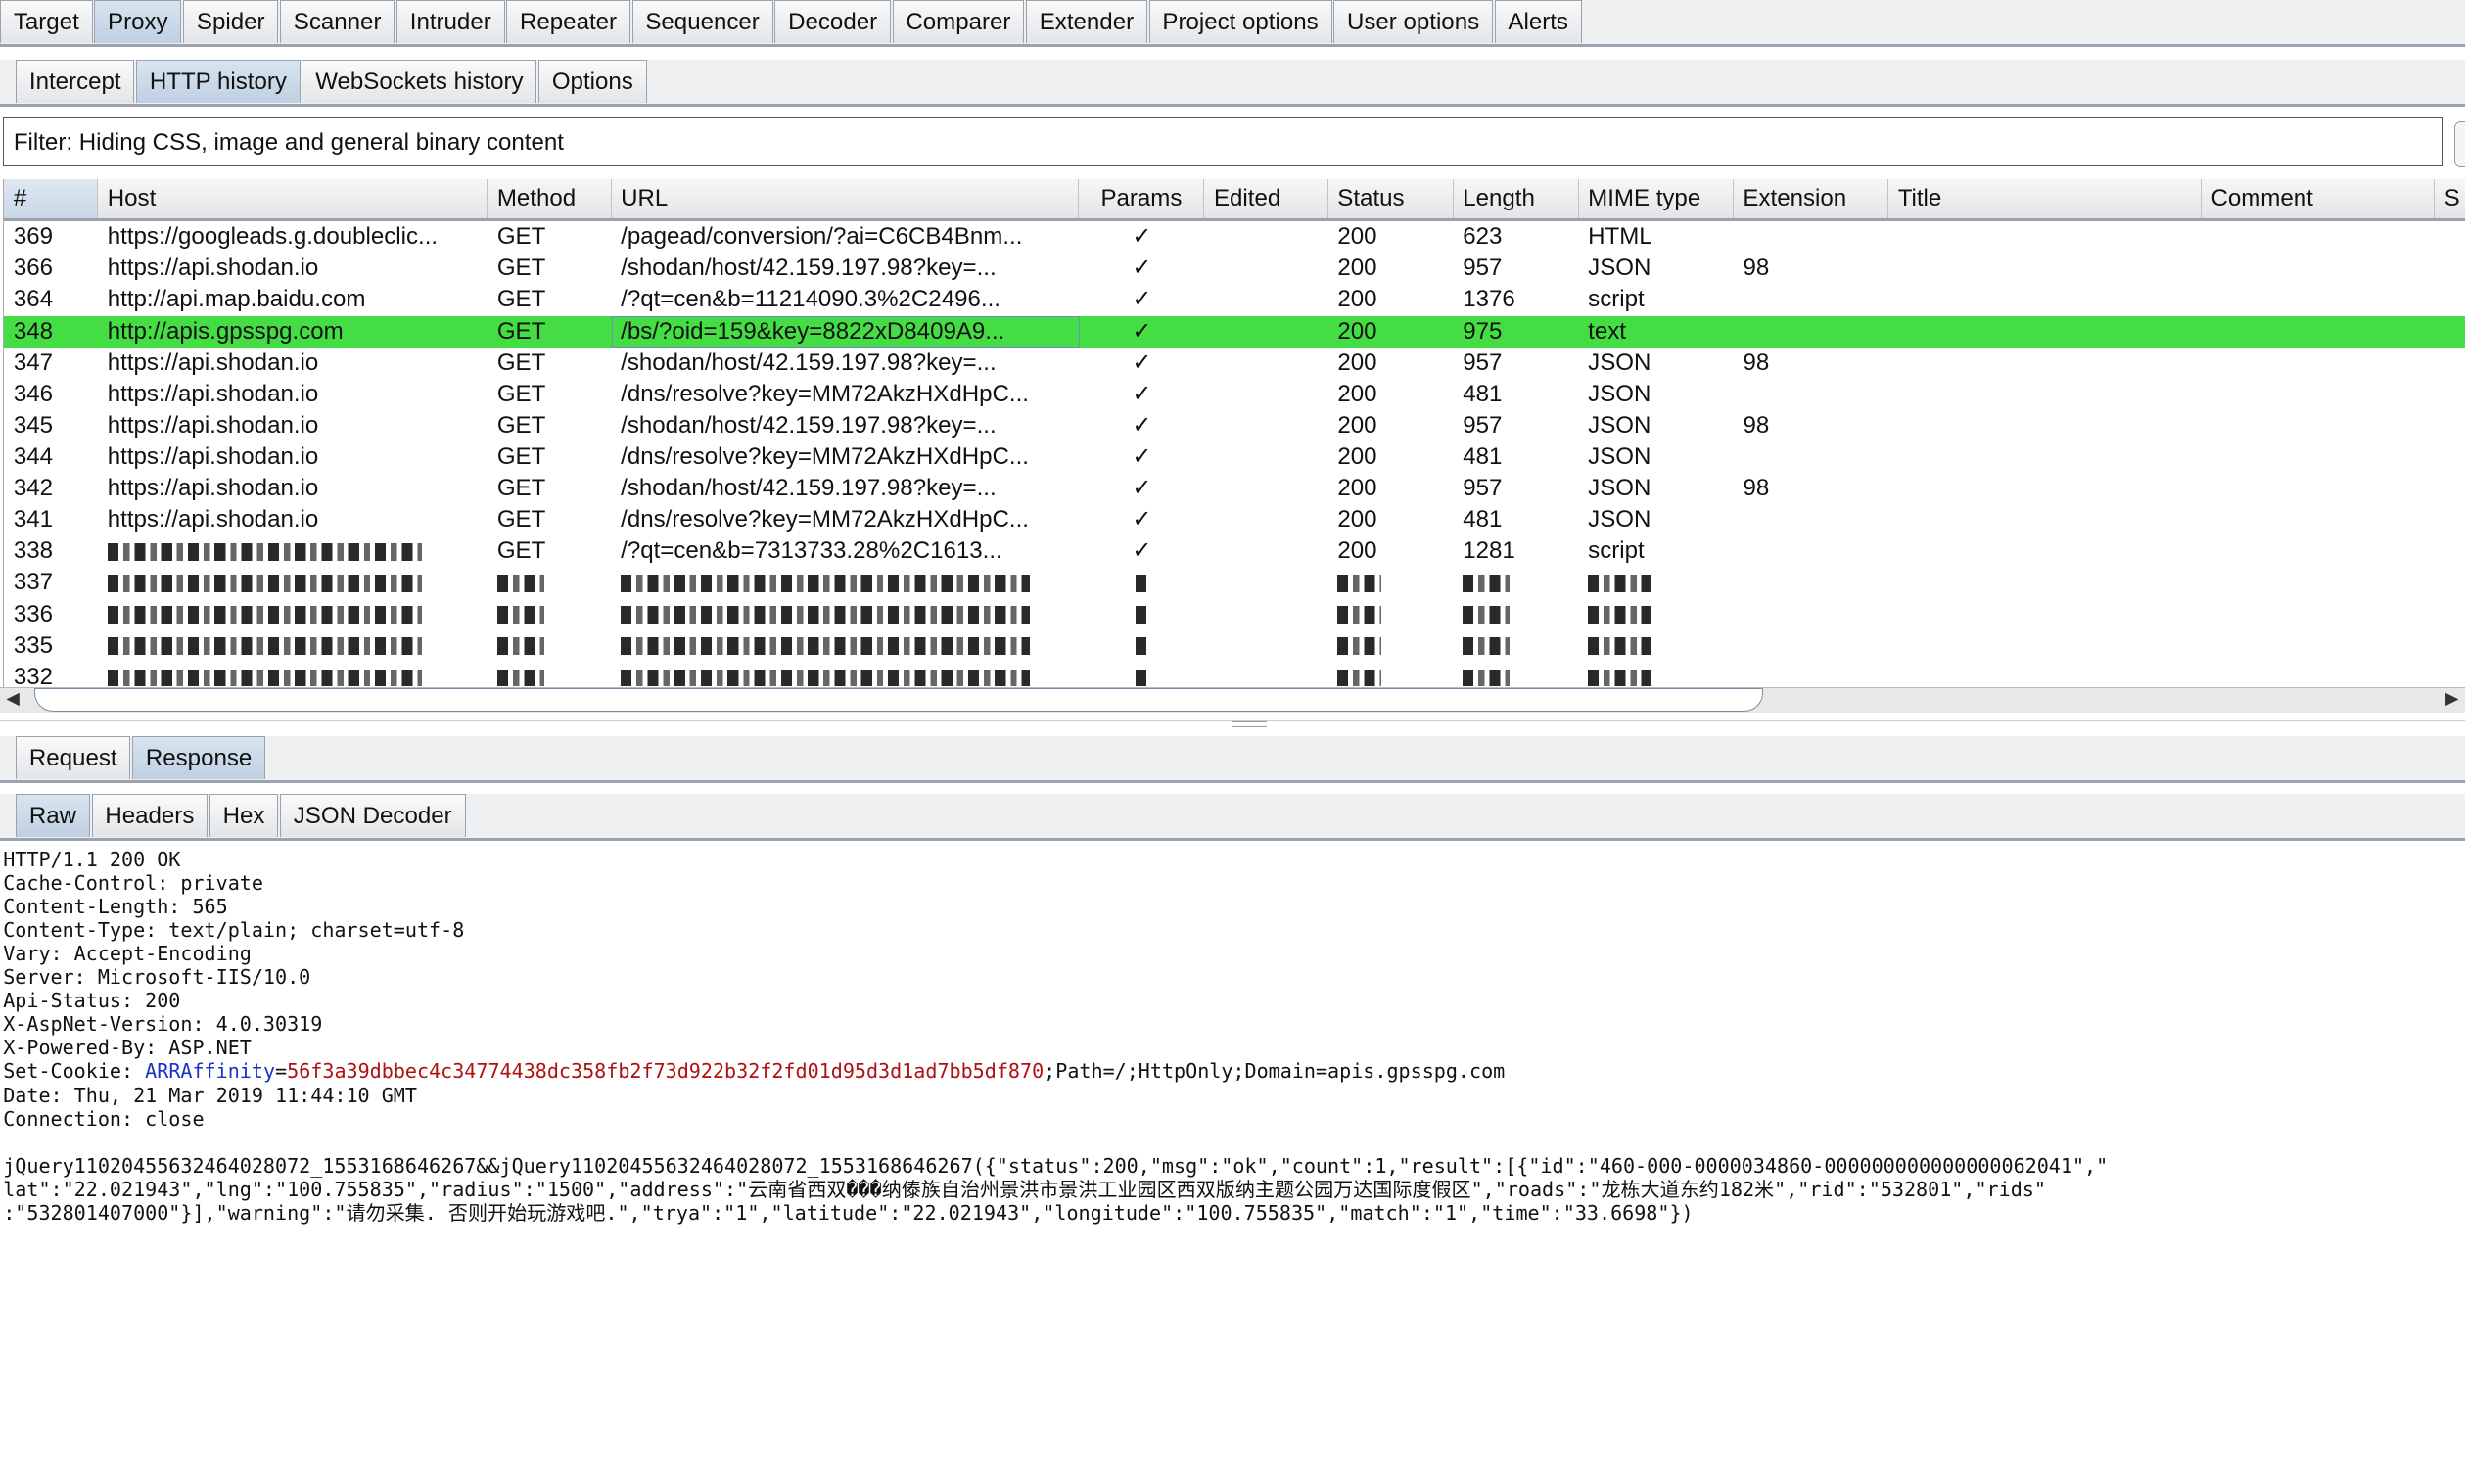  I want to click on divider-grip-icon, so click(1250, 724).